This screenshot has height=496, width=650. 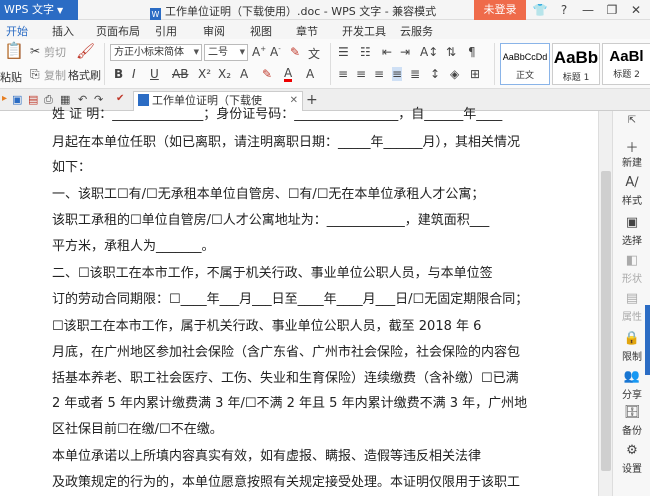 What do you see at coordinates (525, 64) in the screenshot?
I see `style-normal: AaBbCcDd 正文` at bounding box center [525, 64].